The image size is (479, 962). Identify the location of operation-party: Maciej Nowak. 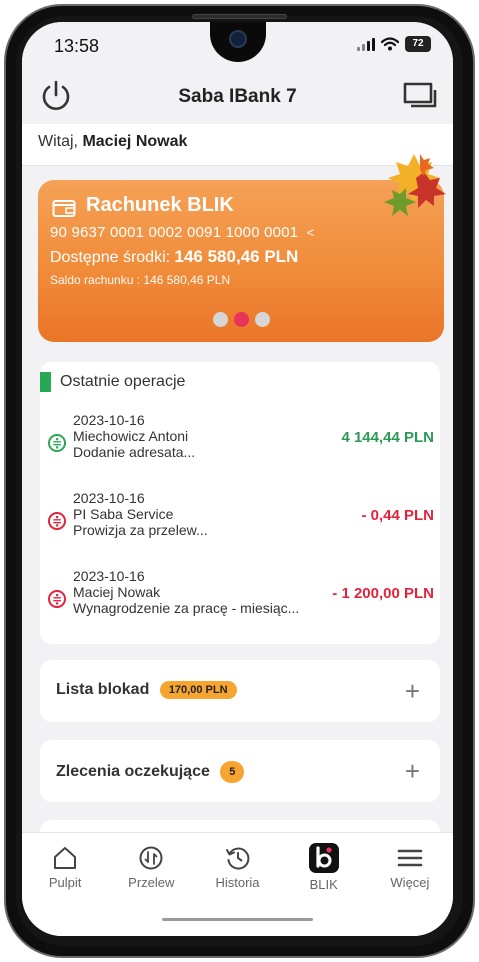
(117, 592).